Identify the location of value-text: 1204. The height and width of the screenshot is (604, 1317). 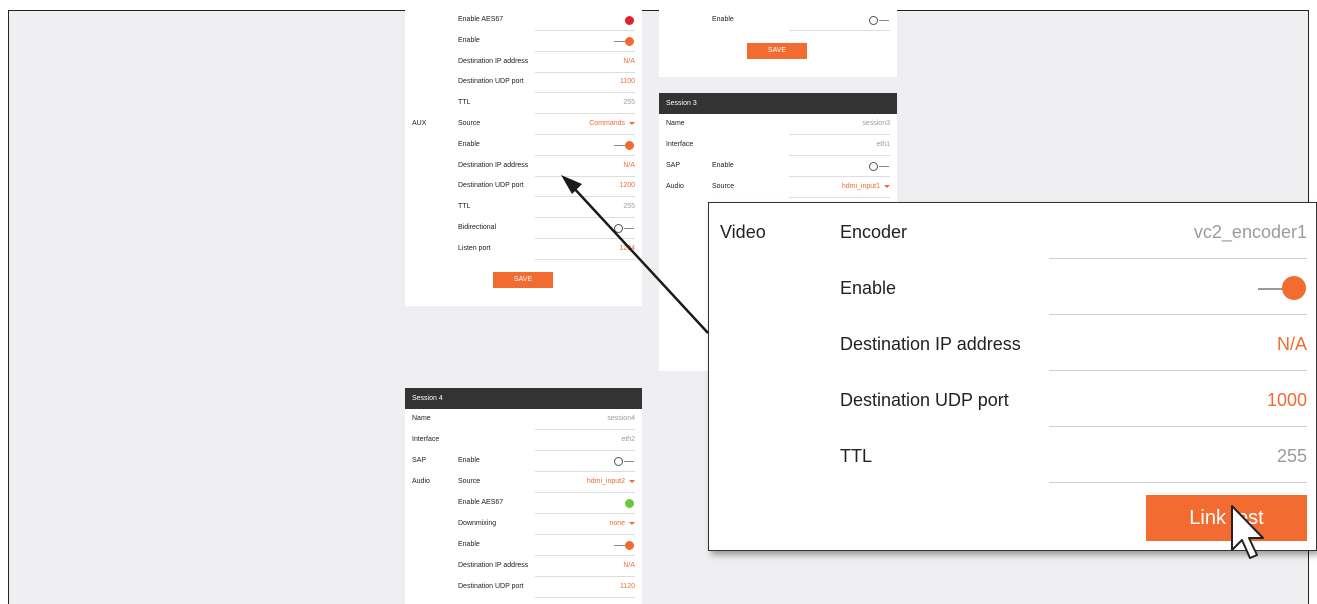
(627, 248).